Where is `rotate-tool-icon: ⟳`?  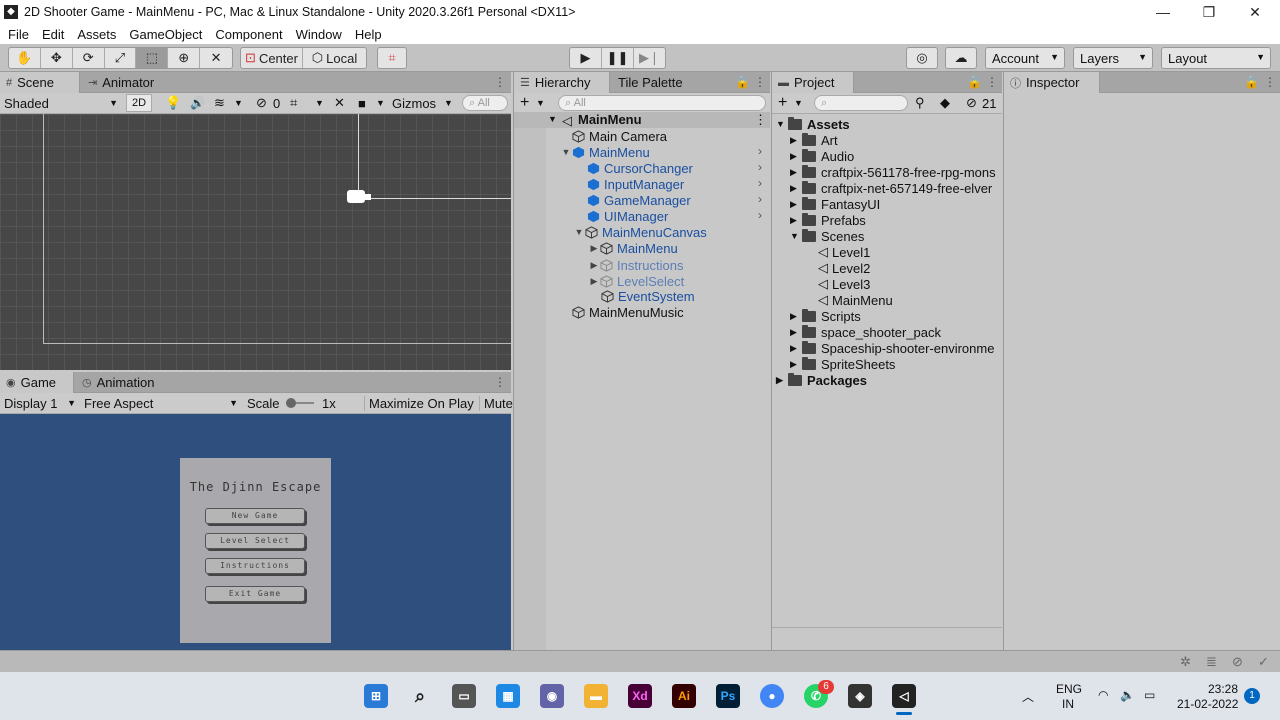 rotate-tool-icon: ⟳ is located at coordinates (89, 58).